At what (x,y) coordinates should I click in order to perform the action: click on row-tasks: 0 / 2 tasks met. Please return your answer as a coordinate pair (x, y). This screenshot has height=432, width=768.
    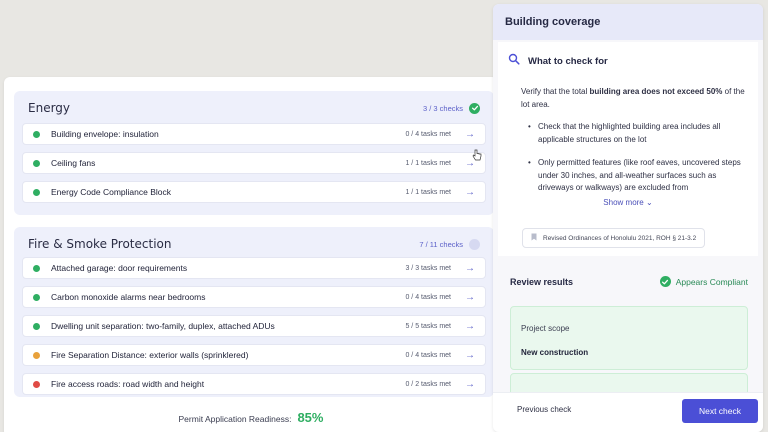
    Looking at the image, I should click on (428, 384).